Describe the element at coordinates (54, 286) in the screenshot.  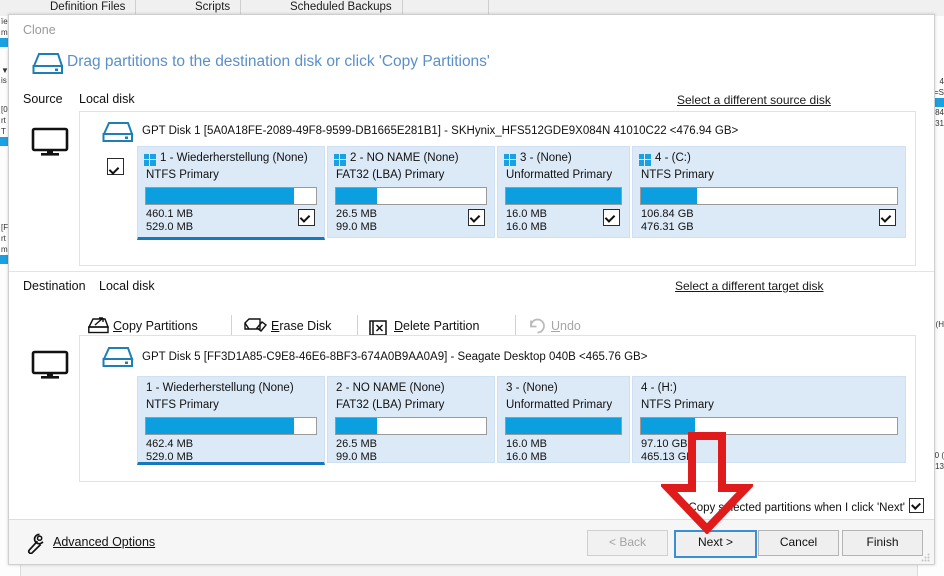
I see `destination-section-label: Destination` at that location.